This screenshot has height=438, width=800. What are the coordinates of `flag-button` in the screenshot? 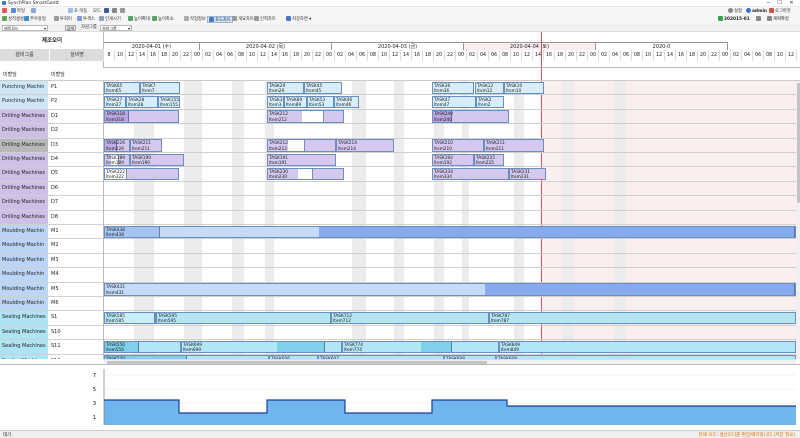 It's located at (759, 19).